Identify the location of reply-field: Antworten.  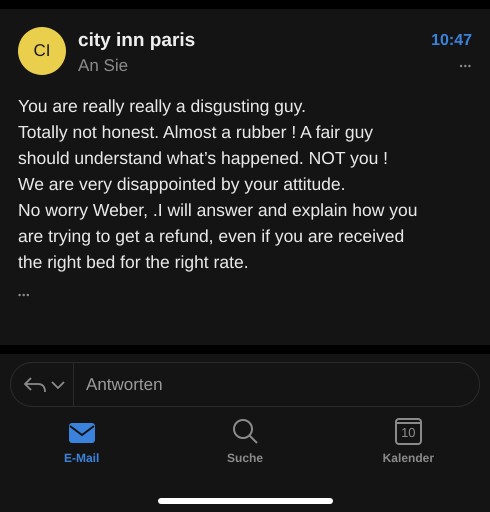
(245, 384).